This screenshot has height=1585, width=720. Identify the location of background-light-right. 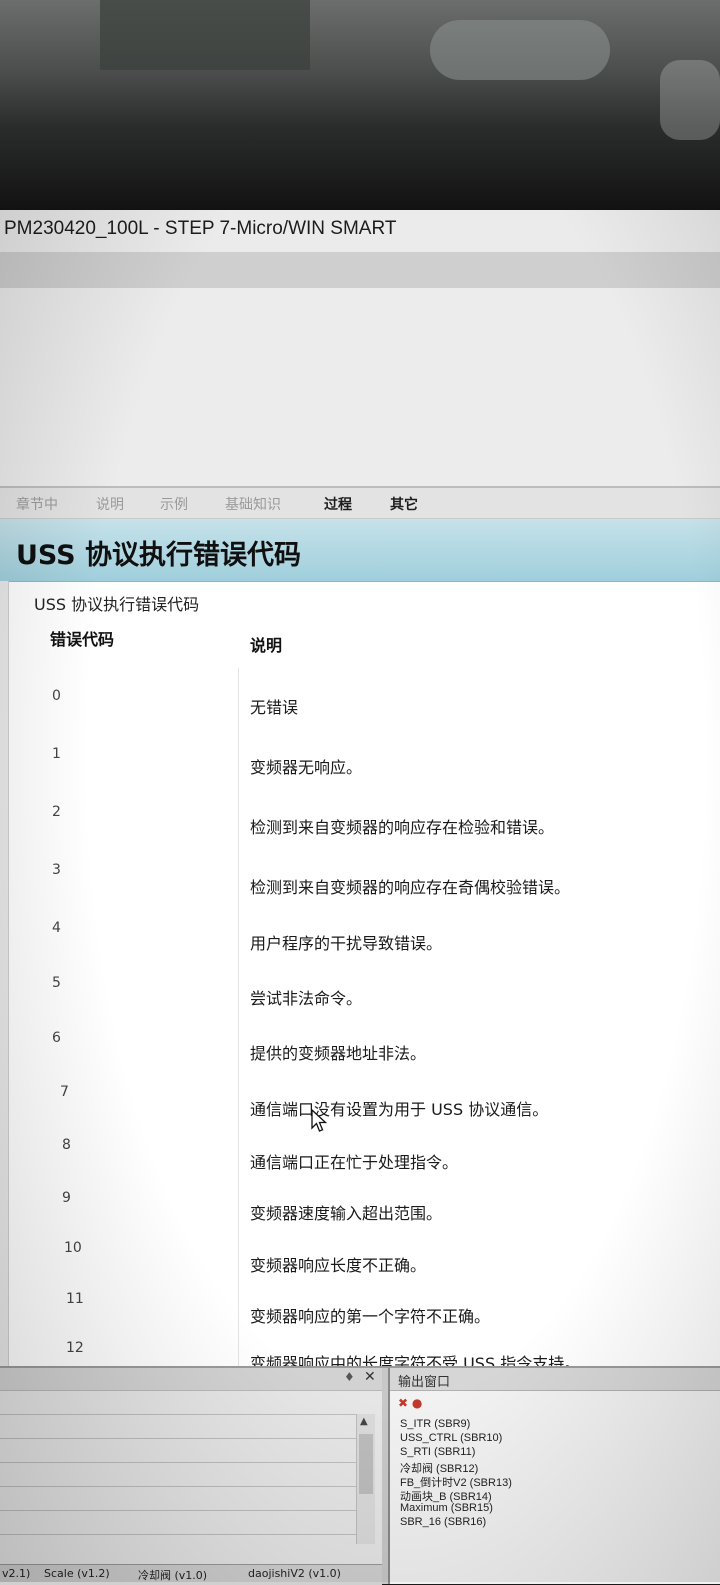
(690, 100).